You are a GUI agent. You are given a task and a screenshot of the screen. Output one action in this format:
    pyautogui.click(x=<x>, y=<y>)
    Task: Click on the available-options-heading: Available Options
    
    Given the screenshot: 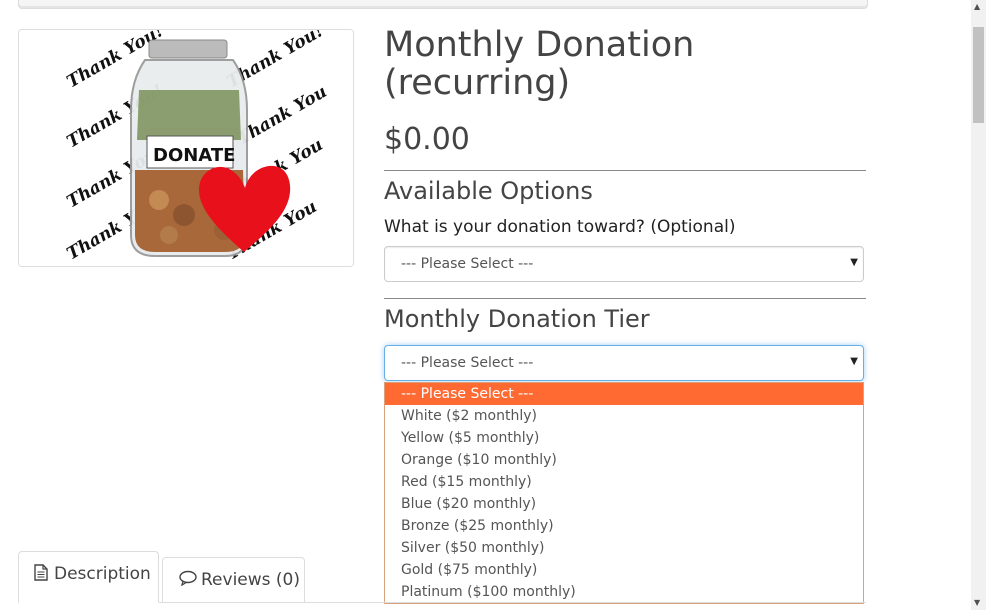 What is the action you would take?
    pyautogui.click(x=488, y=191)
    